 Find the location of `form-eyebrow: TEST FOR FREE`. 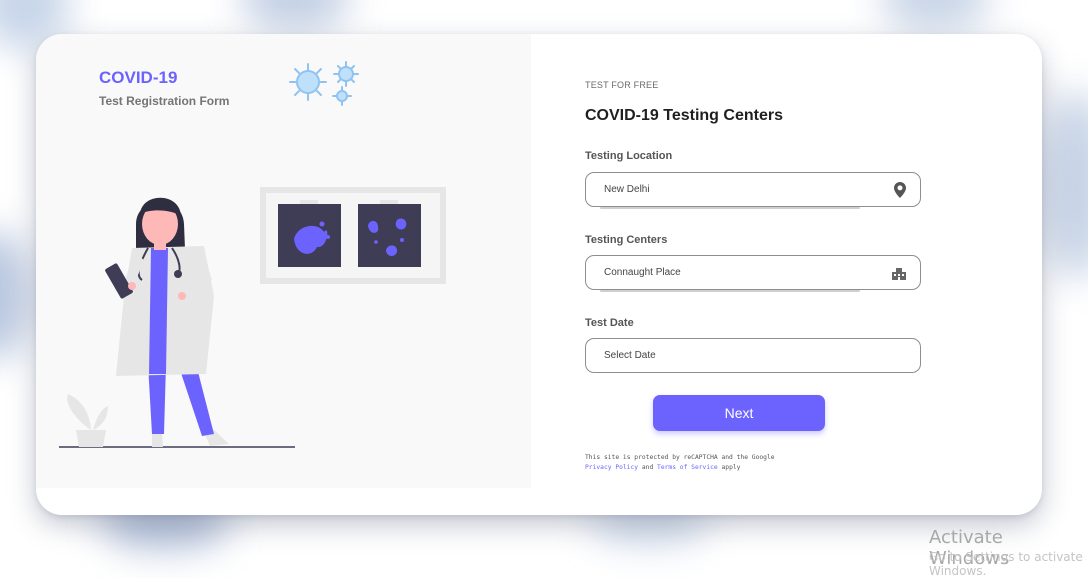

form-eyebrow: TEST FOR FREE is located at coordinates (622, 85).